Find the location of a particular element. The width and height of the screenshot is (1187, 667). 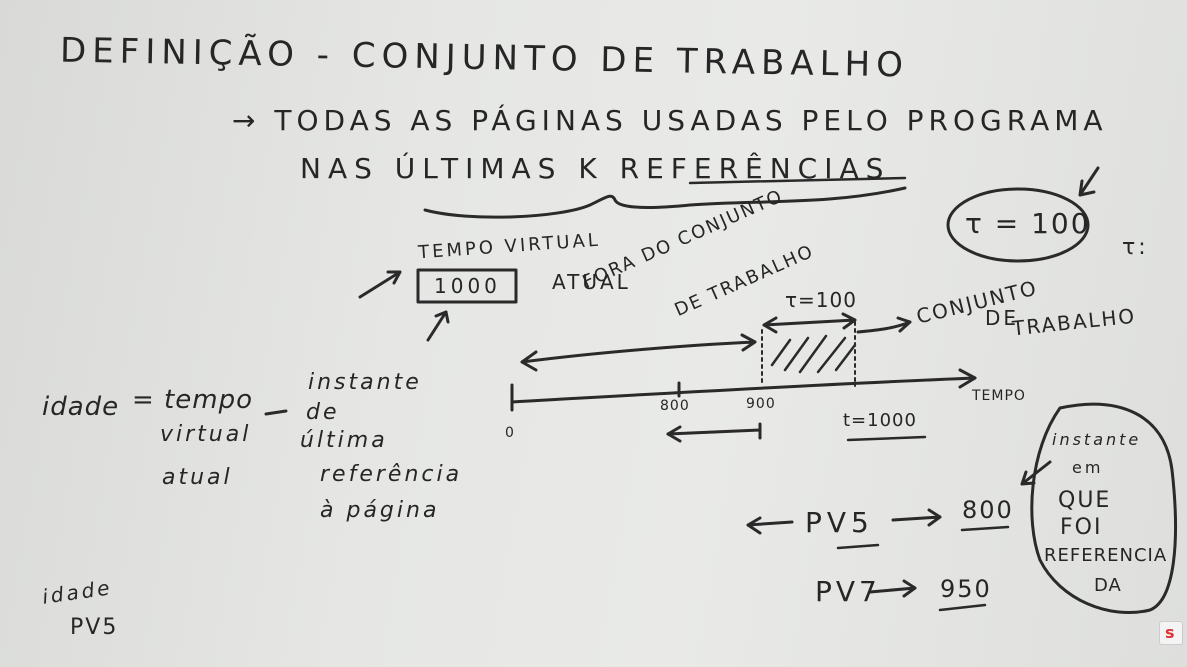

tau-window-label: τ=100 is located at coordinates (821, 300).